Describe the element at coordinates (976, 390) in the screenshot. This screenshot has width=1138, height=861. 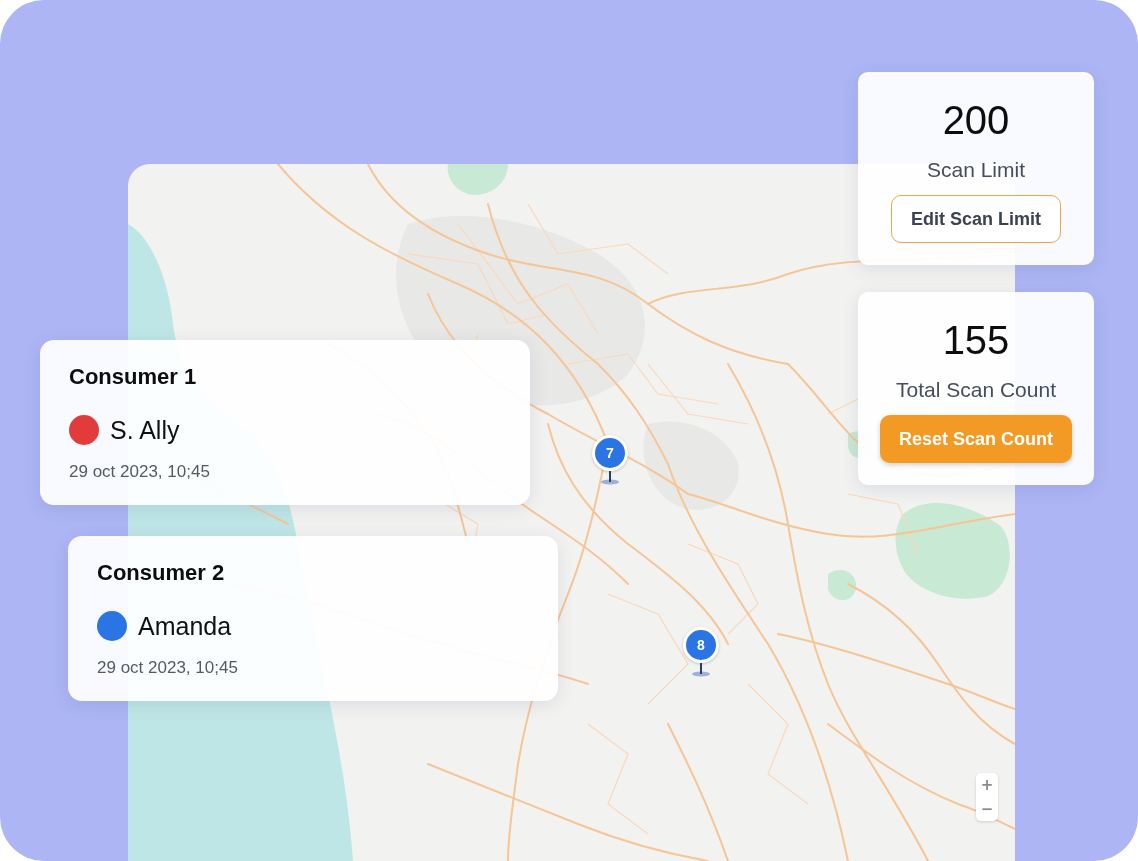
I see `stat-label: Total Scan Count` at that location.